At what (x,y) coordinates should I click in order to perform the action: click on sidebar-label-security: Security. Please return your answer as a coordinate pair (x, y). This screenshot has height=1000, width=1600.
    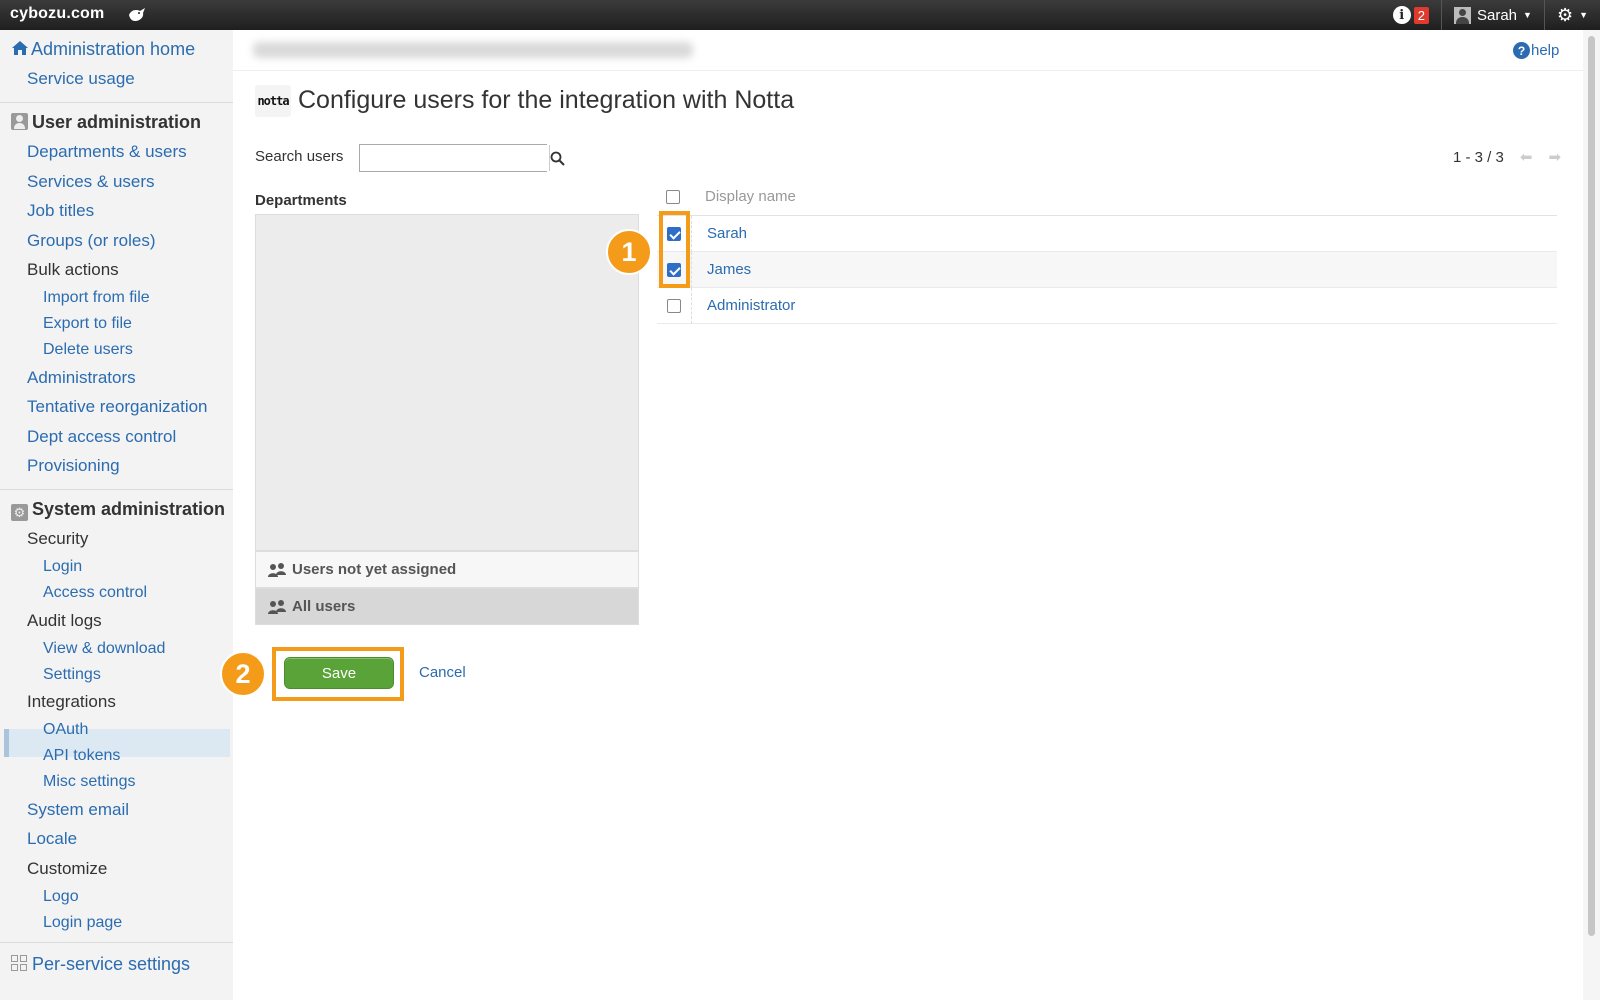
    Looking at the image, I should click on (58, 538).